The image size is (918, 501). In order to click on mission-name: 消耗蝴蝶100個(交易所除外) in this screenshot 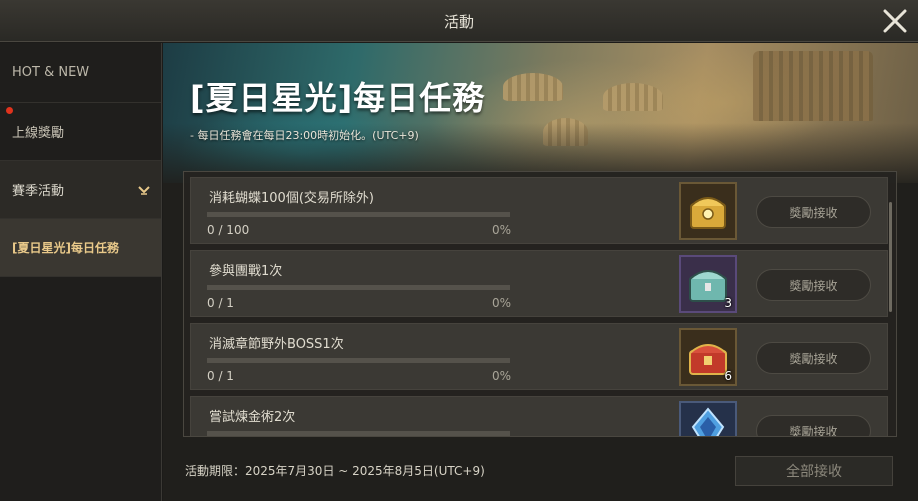, I will do `click(291, 198)`.